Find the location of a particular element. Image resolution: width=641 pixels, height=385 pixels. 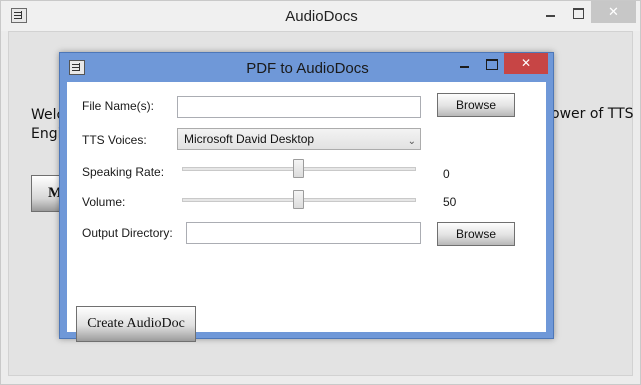

dialog-minimize-icon is located at coordinates (465, 63).